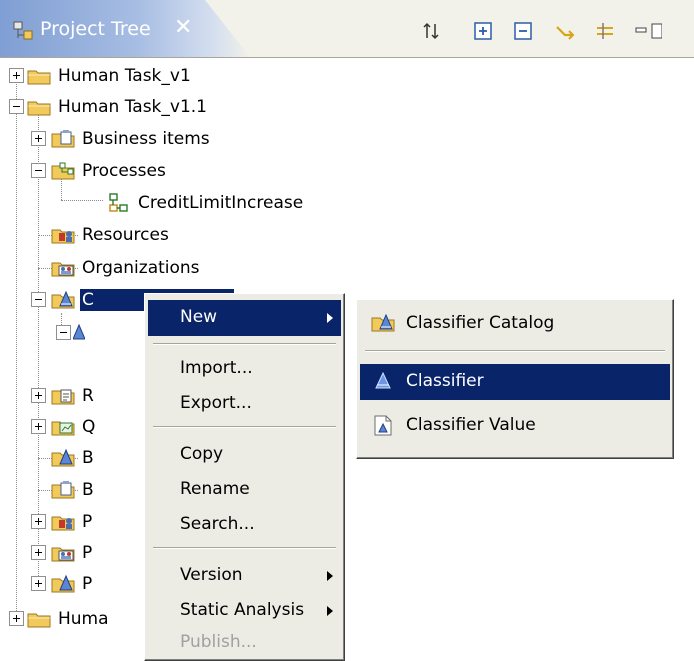 This screenshot has height=661, width=694. I want to click on classifier-icon, so click(383, 380).